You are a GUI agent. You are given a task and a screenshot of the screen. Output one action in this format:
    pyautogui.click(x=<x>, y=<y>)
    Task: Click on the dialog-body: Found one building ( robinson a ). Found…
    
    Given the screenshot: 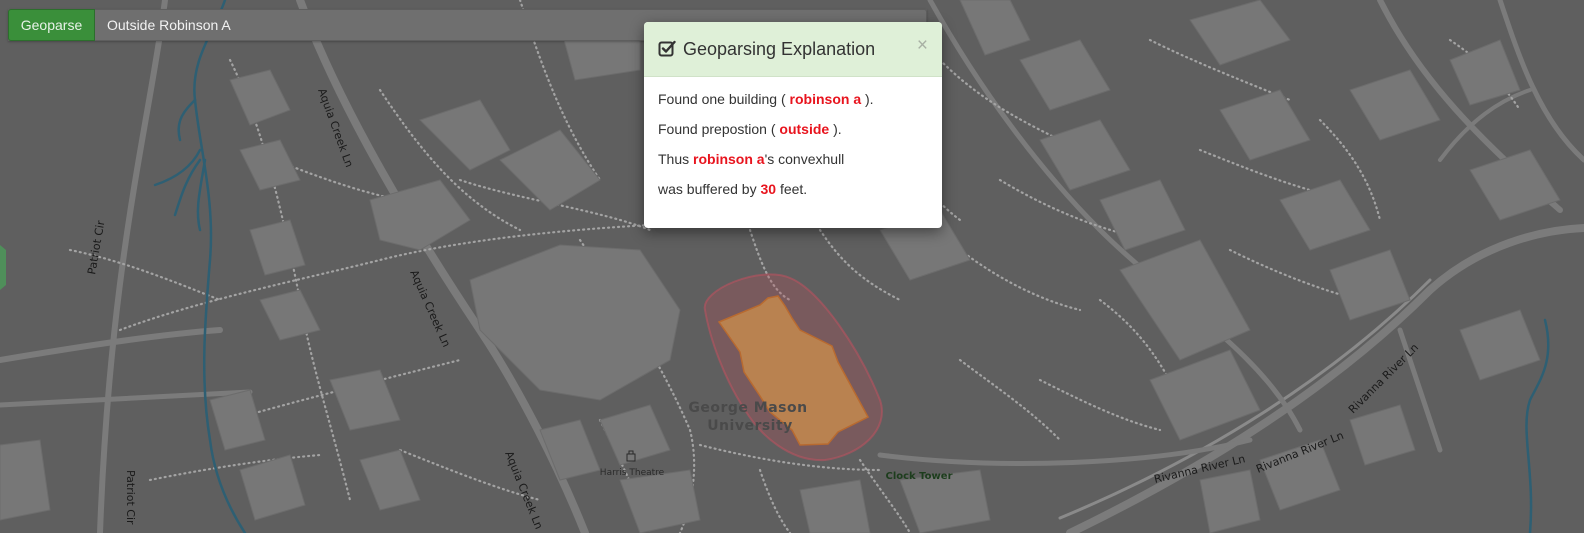 What is the action you would take?
    pyautogui.click(x=793, y=137)
    